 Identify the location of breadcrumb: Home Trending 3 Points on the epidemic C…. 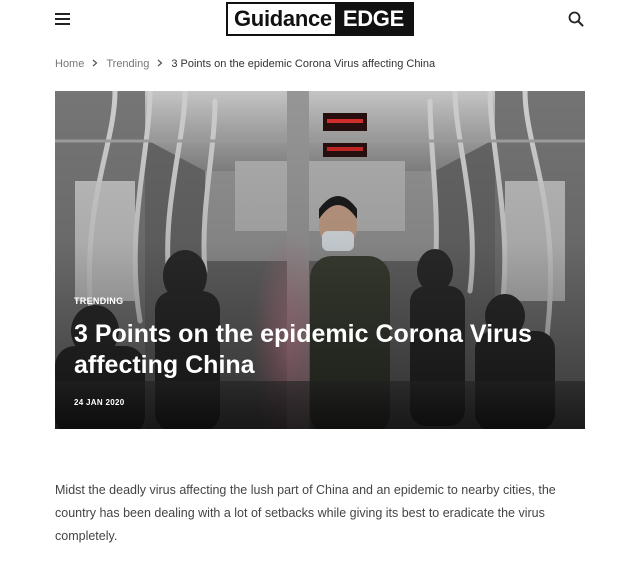
(245, 64).